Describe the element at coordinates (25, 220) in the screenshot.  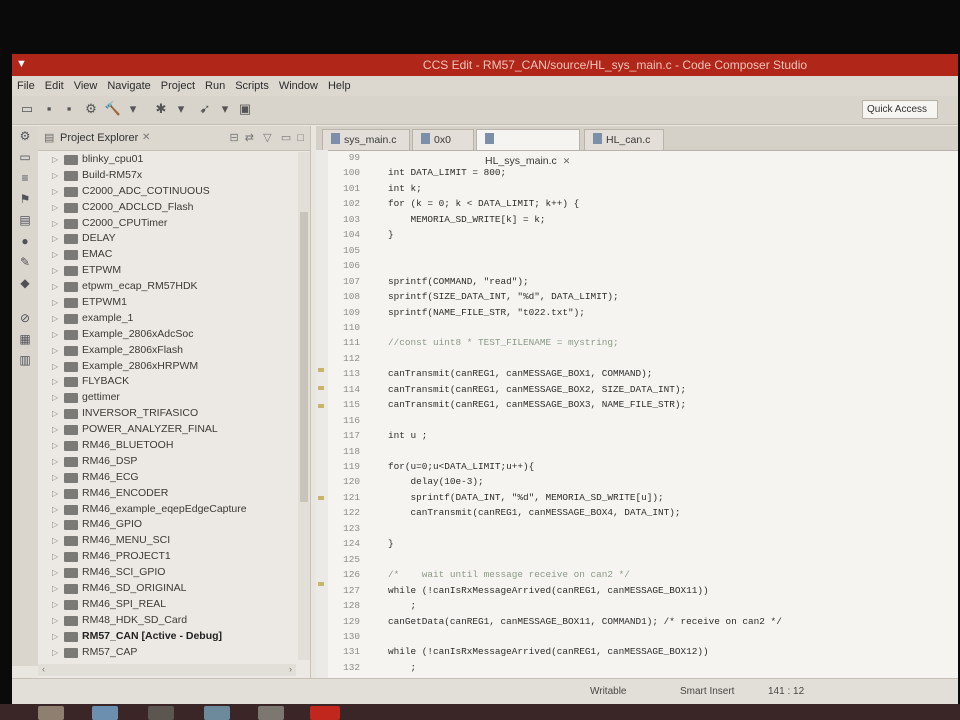
I see `terminal-icon: ▤` at that location.